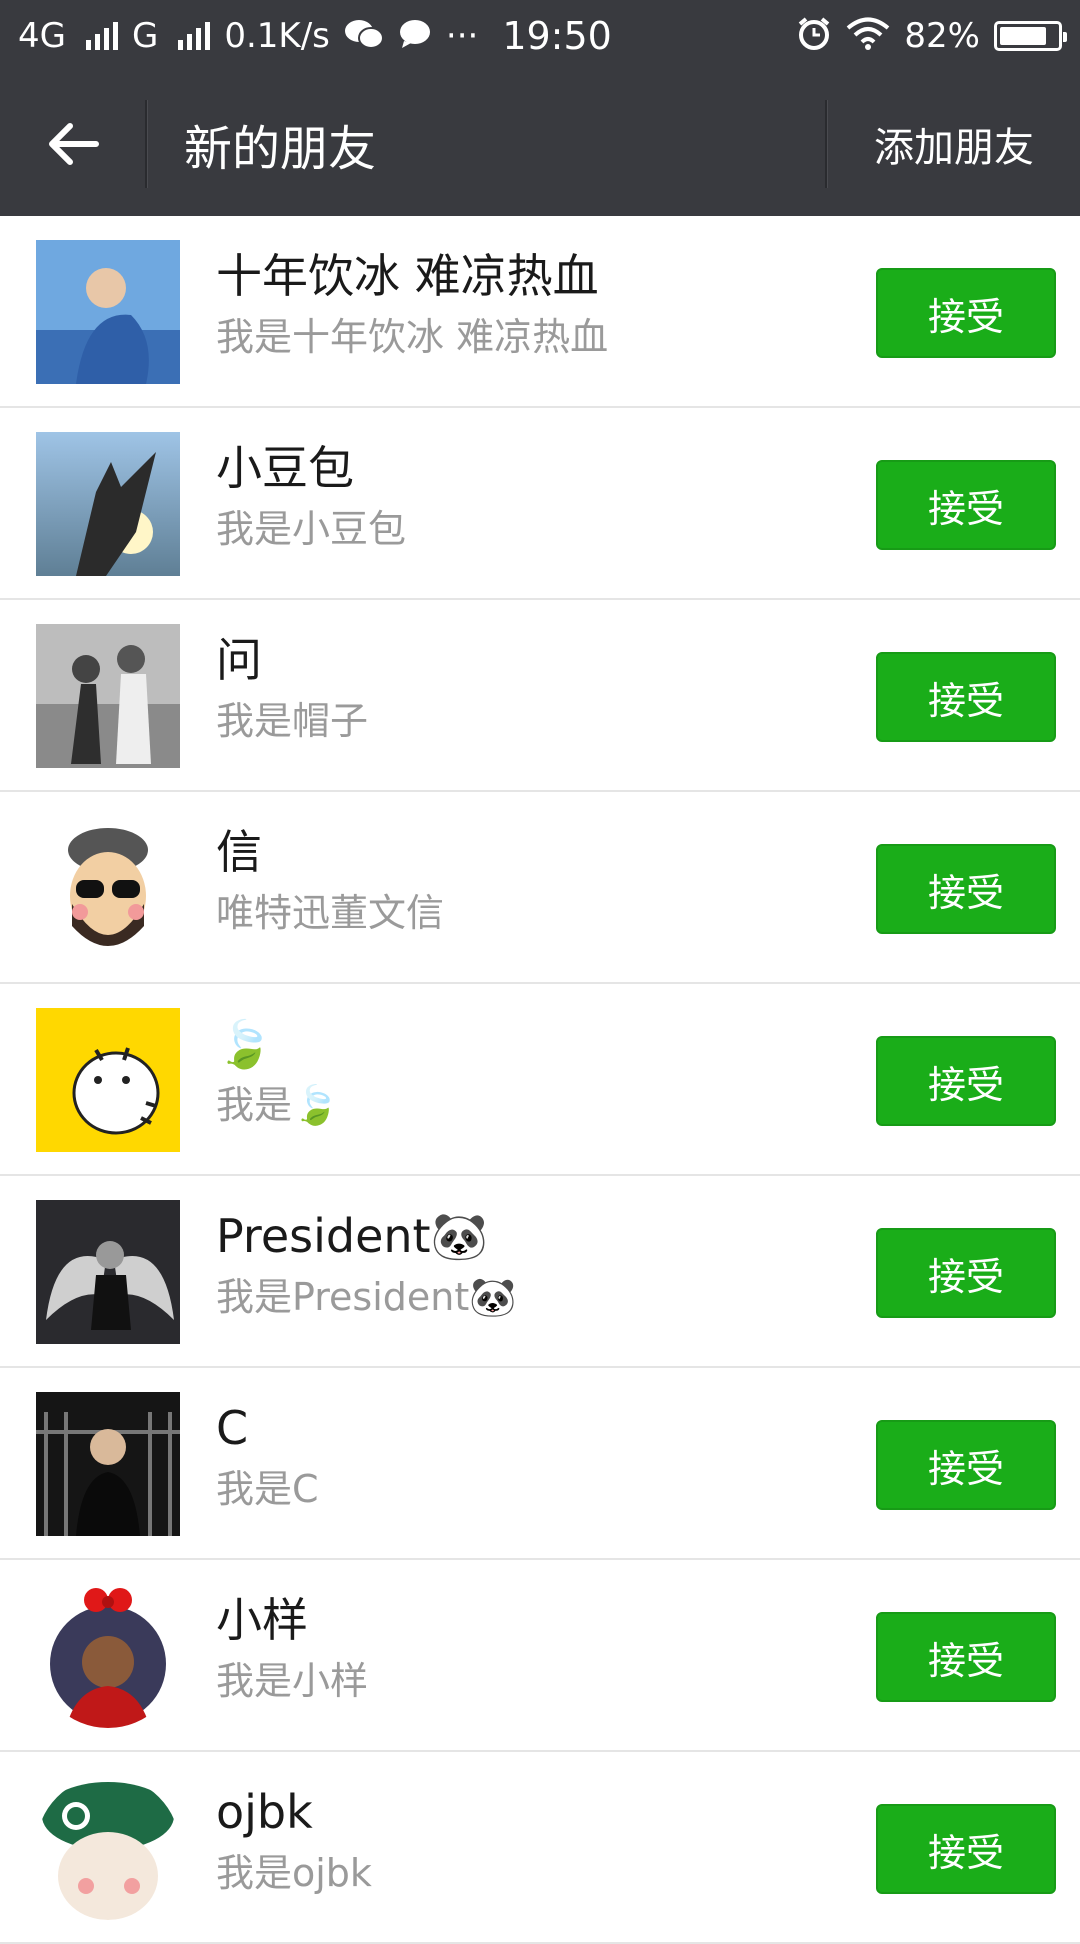 The height and width of the screenshot is (1944, 1080). What do you see at coordinates (540, 888) in the screenshot?
I see `list-item: 信 唯特迅董文信 接受` at bounding box center [540, 888].